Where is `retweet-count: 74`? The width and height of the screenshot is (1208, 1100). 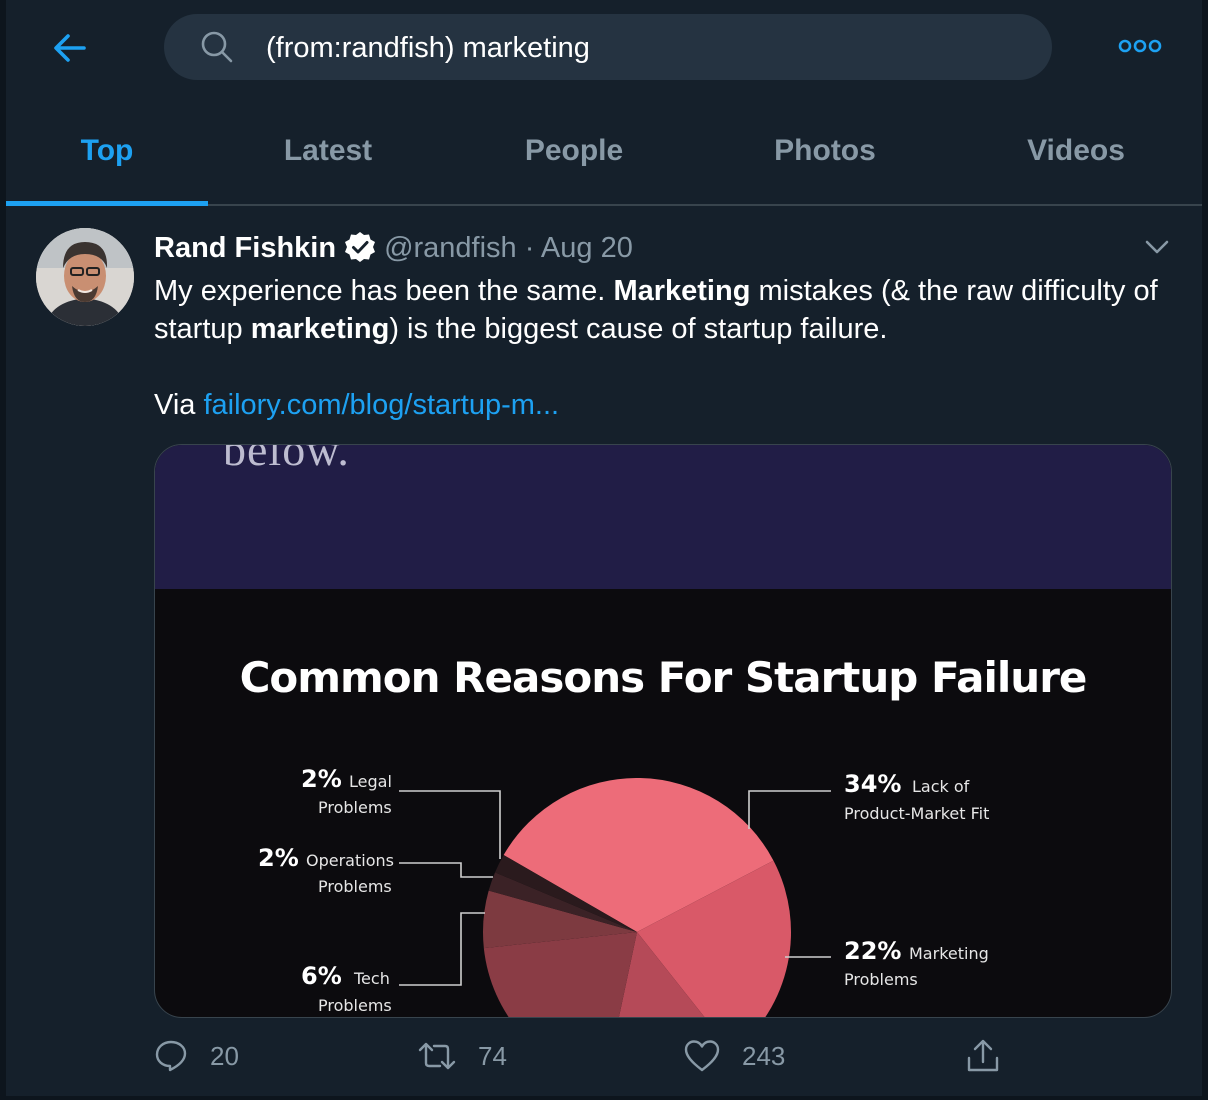 retweet-count: 74 is located at coordinates (492, 1055).